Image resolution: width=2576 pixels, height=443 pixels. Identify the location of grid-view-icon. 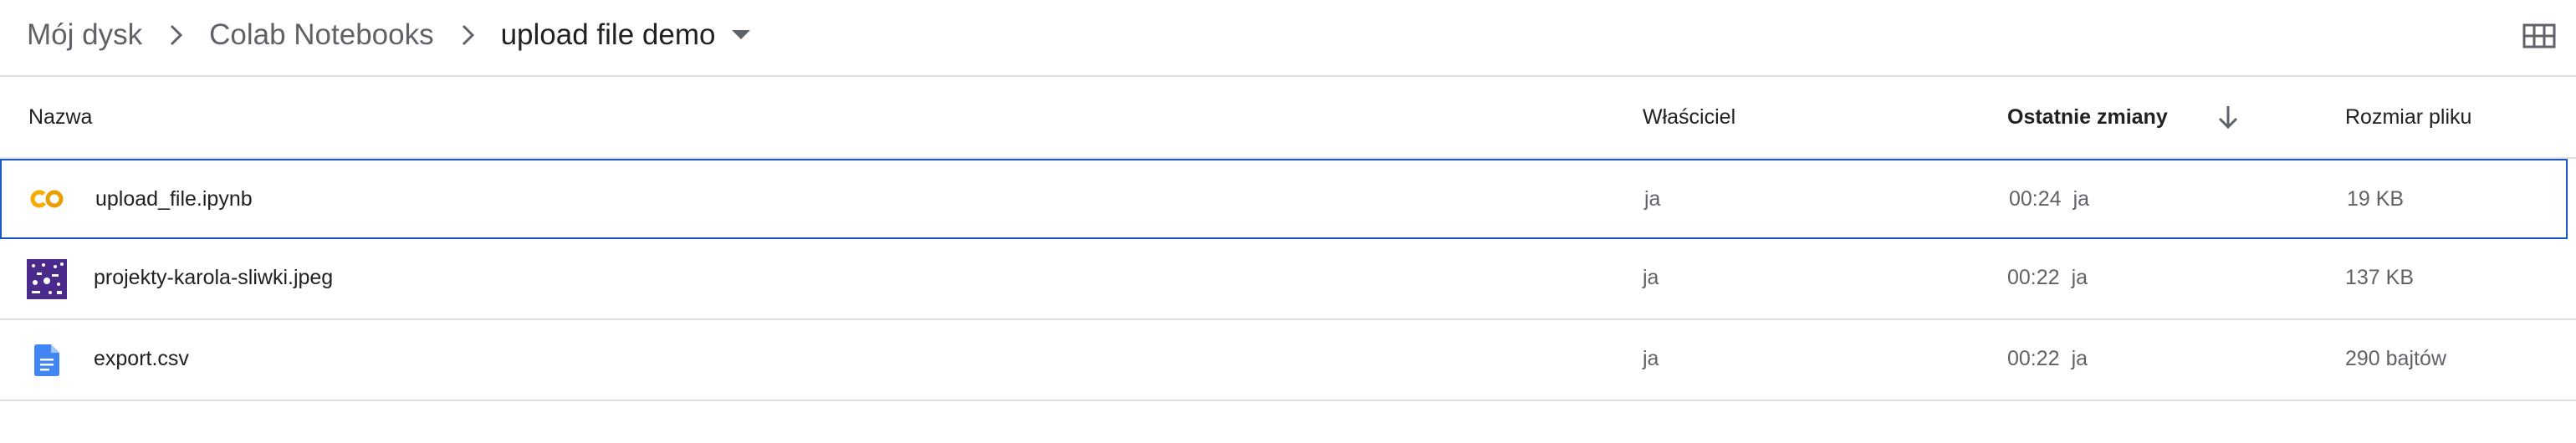
(2539, 36).